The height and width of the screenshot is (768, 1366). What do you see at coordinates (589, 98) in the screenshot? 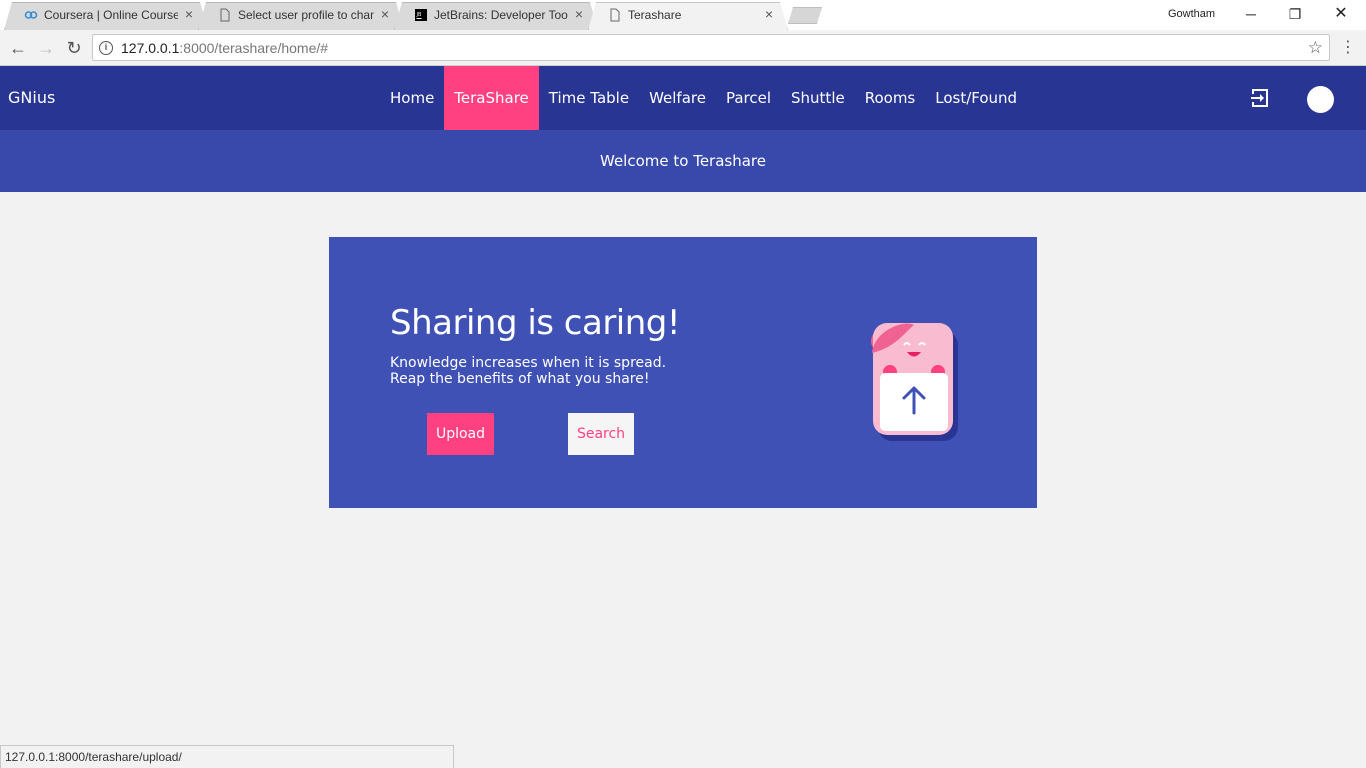
I see `nav-time-table: Time Table` at bounding box center [589, 98].